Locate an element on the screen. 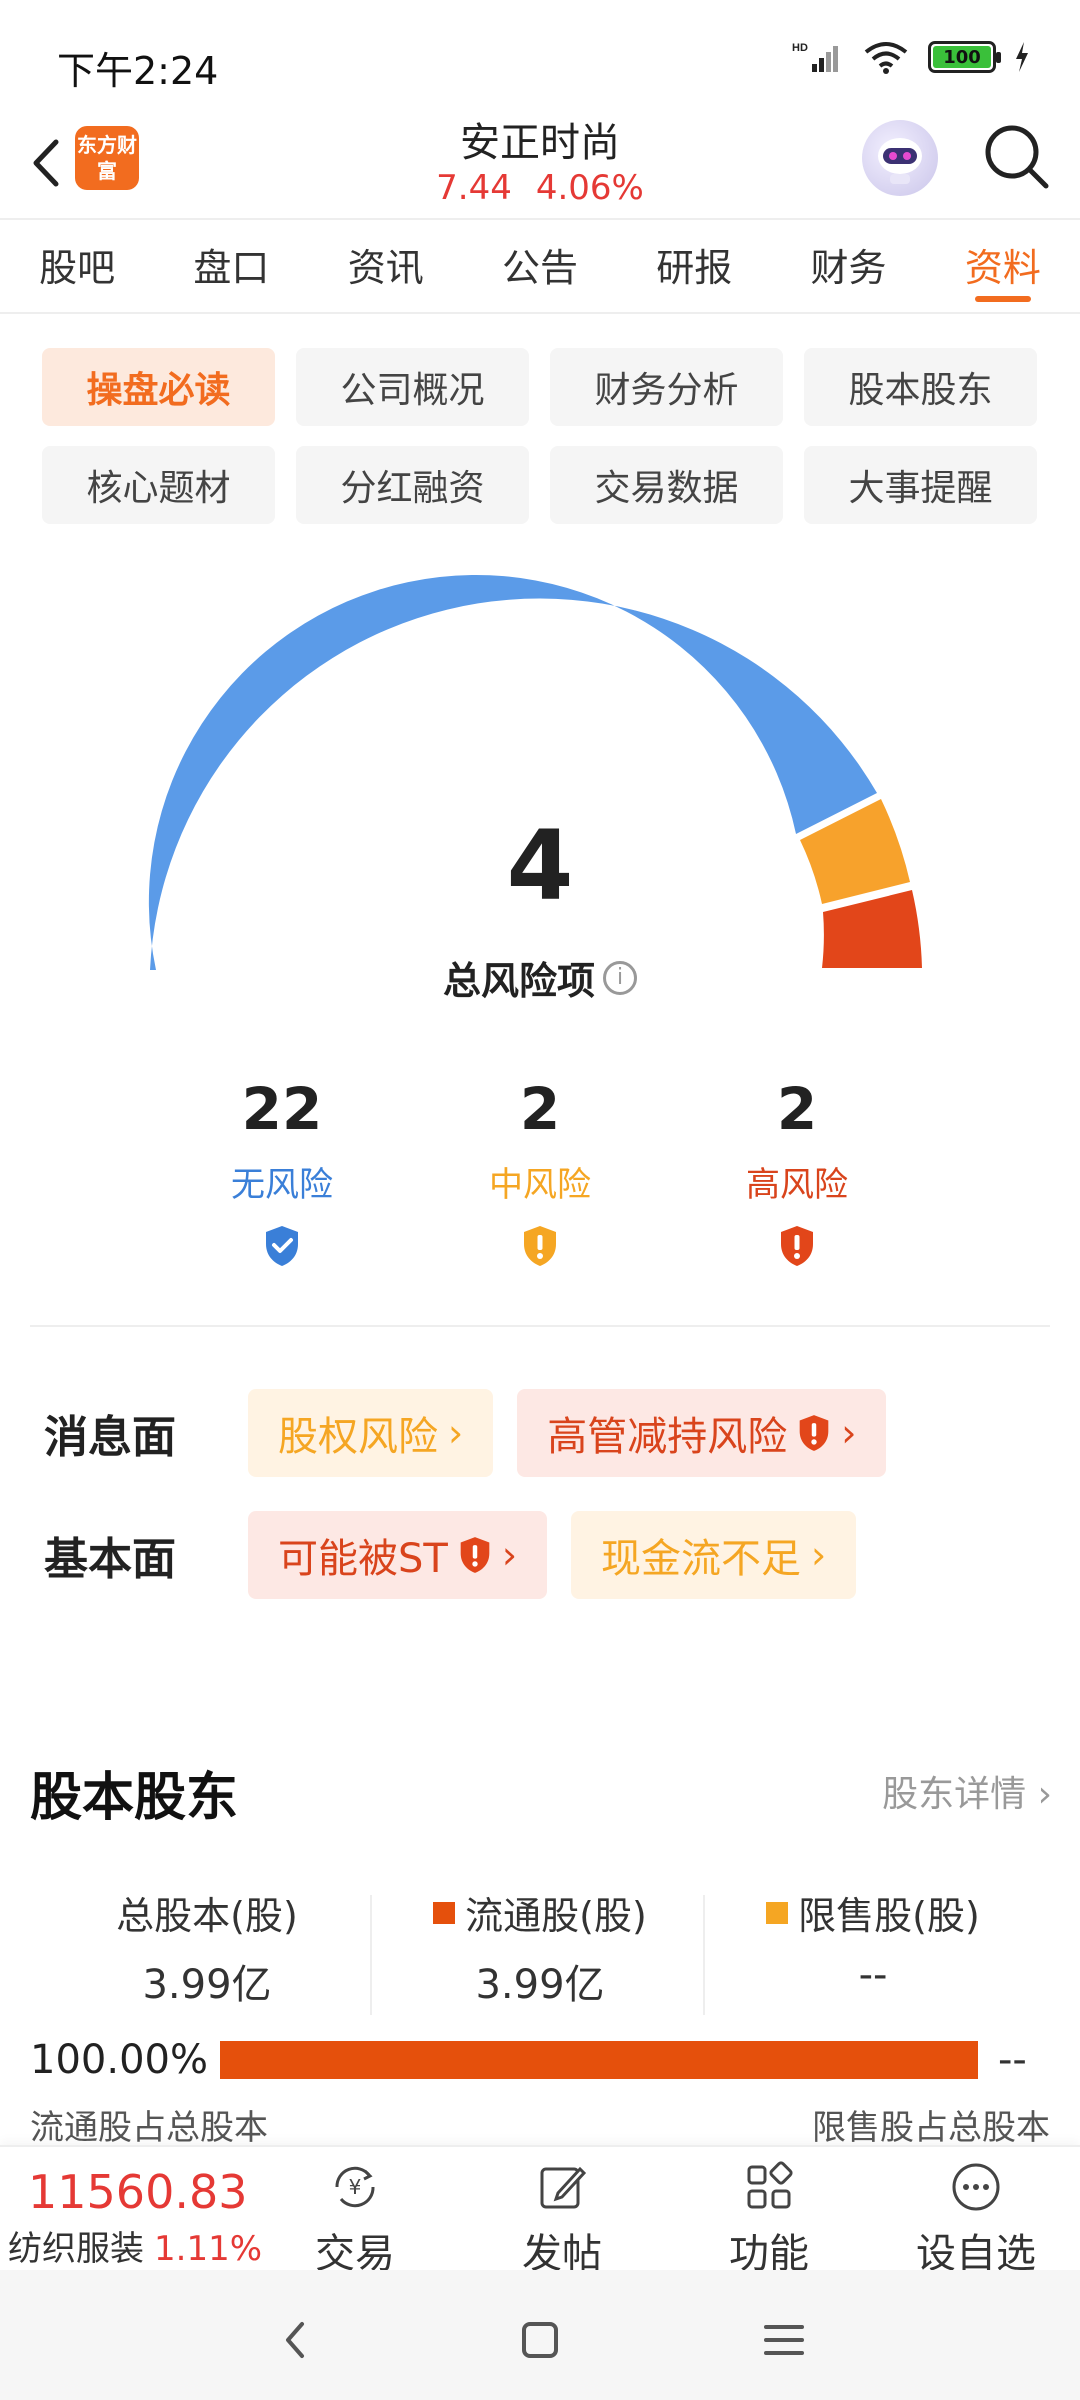 This screenshot has width=1080, height=2400. tab-announcements: 公告 is located at coordinates (540, 267).